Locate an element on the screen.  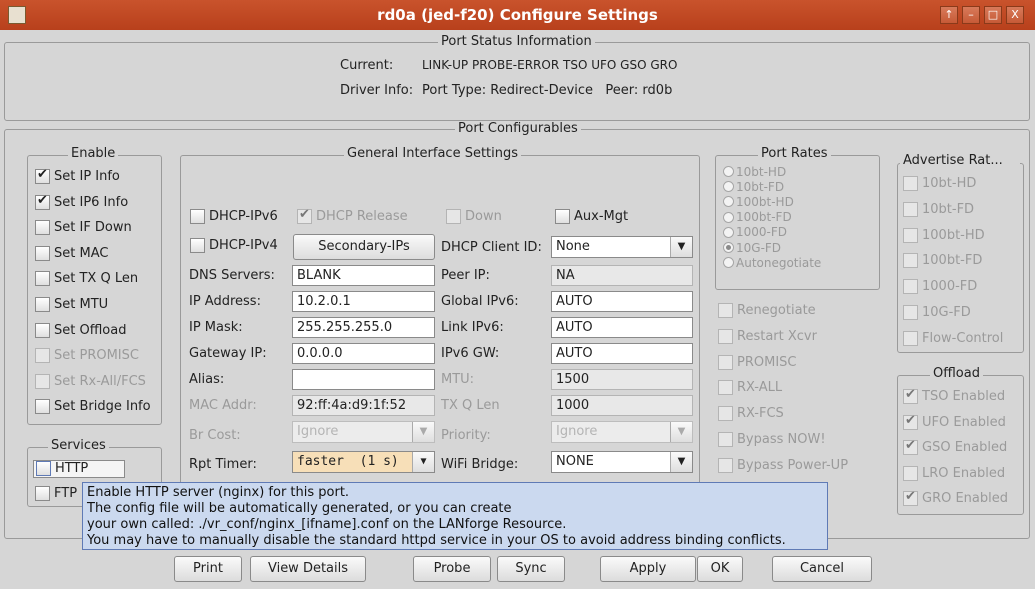
enable-item-1-checkbox is located at coordinates (42, 175).